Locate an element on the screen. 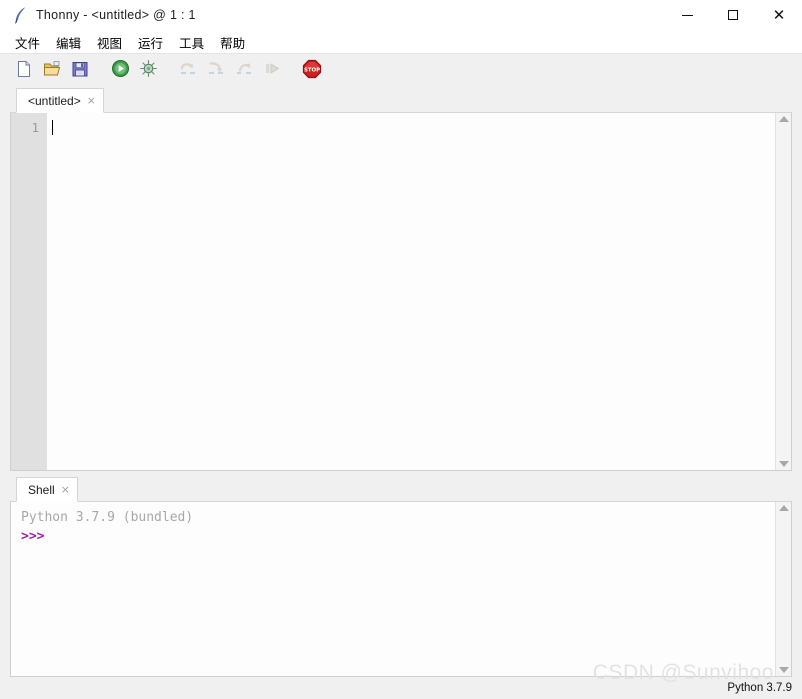 Image resolution: width=802 pixels, height=699 pixels. run-icon is located at coordinates (120, 71).